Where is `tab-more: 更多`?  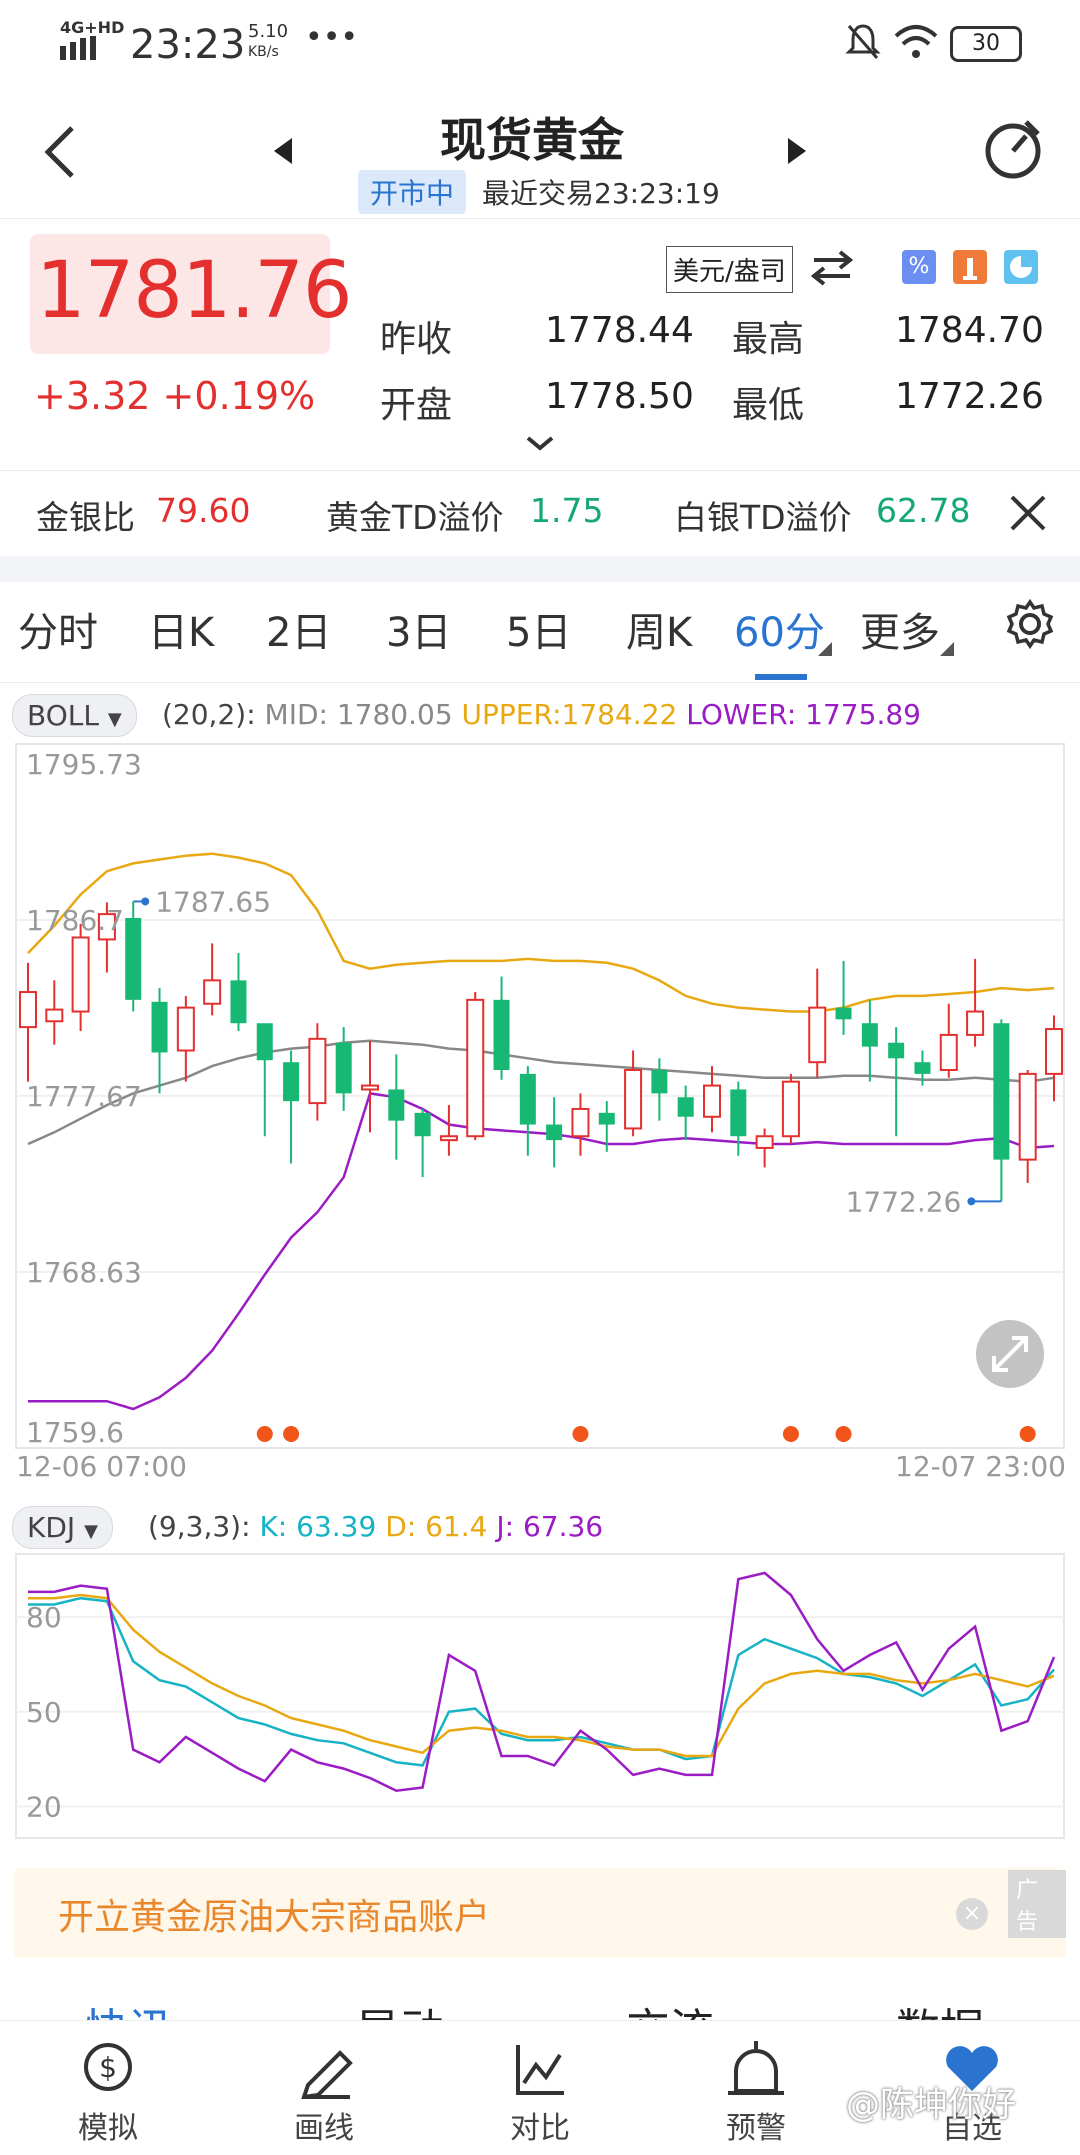 tab-more: 更多 is located at coordinates (900, 629).